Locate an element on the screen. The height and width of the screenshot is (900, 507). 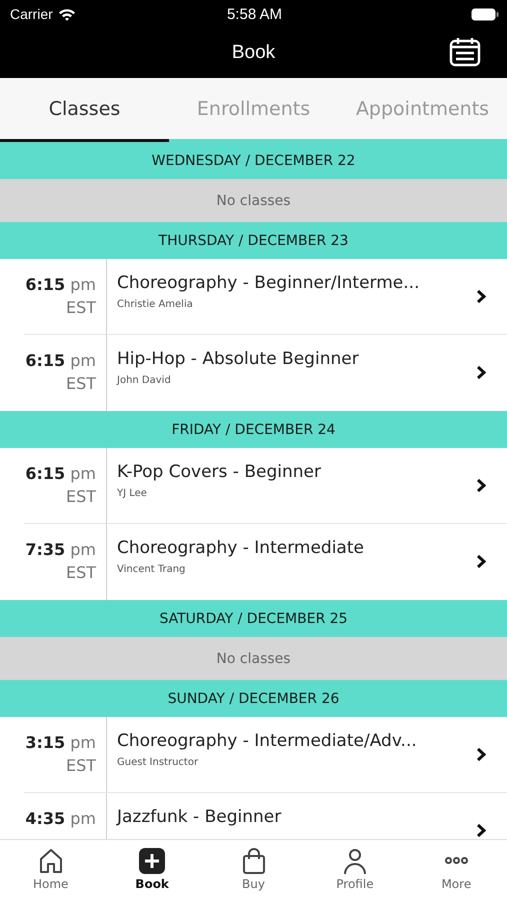
date-header: SATURDAY / DECEMBER 25 is located at coordinates (253, 618).